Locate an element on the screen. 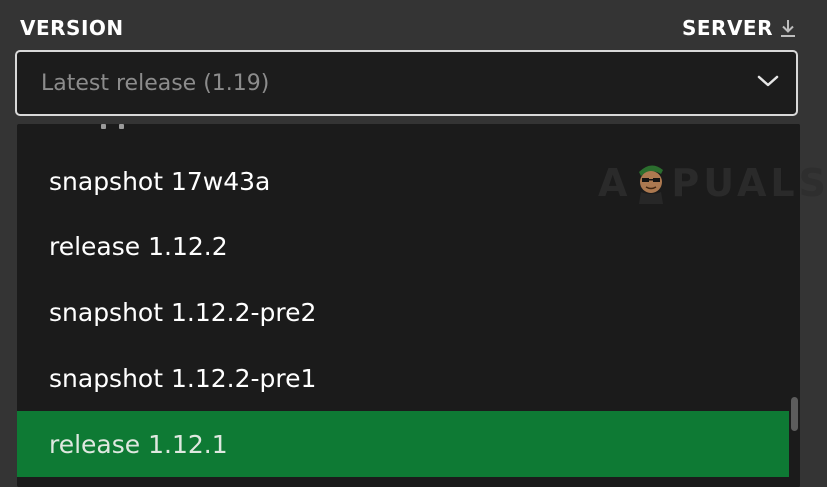  download-icon is located at coordinates (788, 28).